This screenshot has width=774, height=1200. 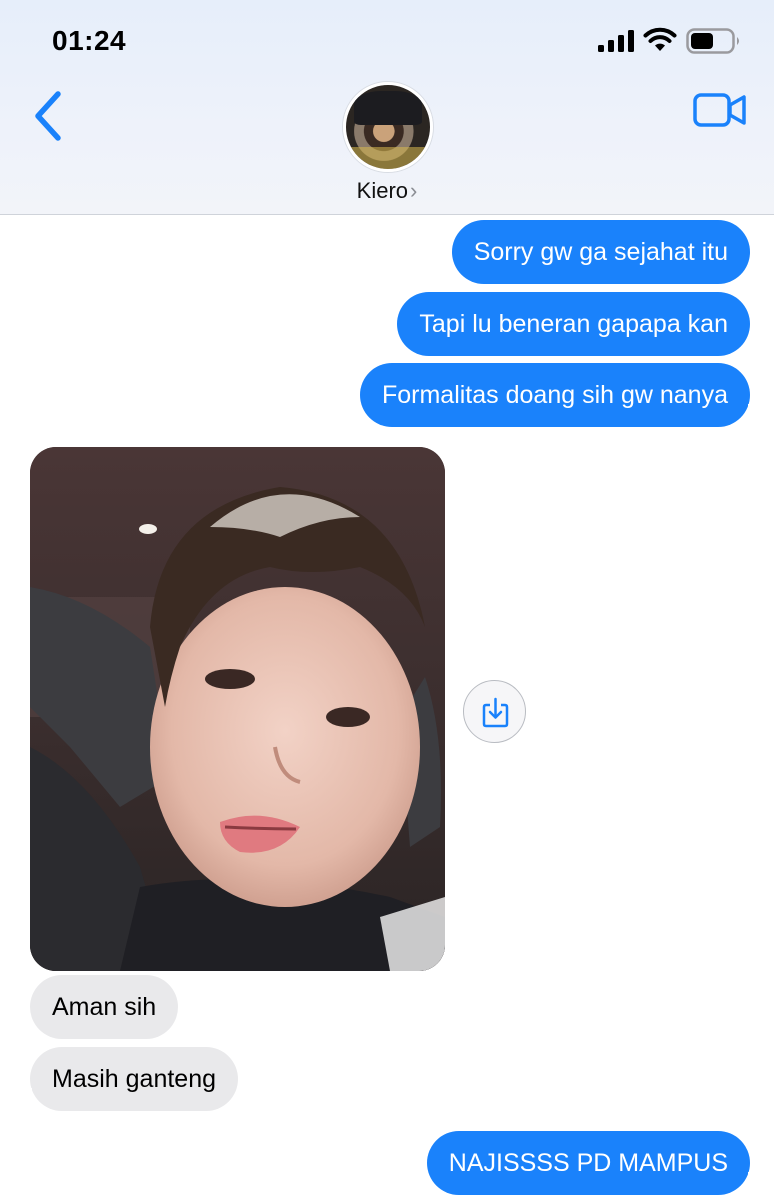 What do you see at coordinates (127, 1079) in the screenshot?
I see `incoming-message-bubble: Masih ganteng` at bounding box center [127, 1079].